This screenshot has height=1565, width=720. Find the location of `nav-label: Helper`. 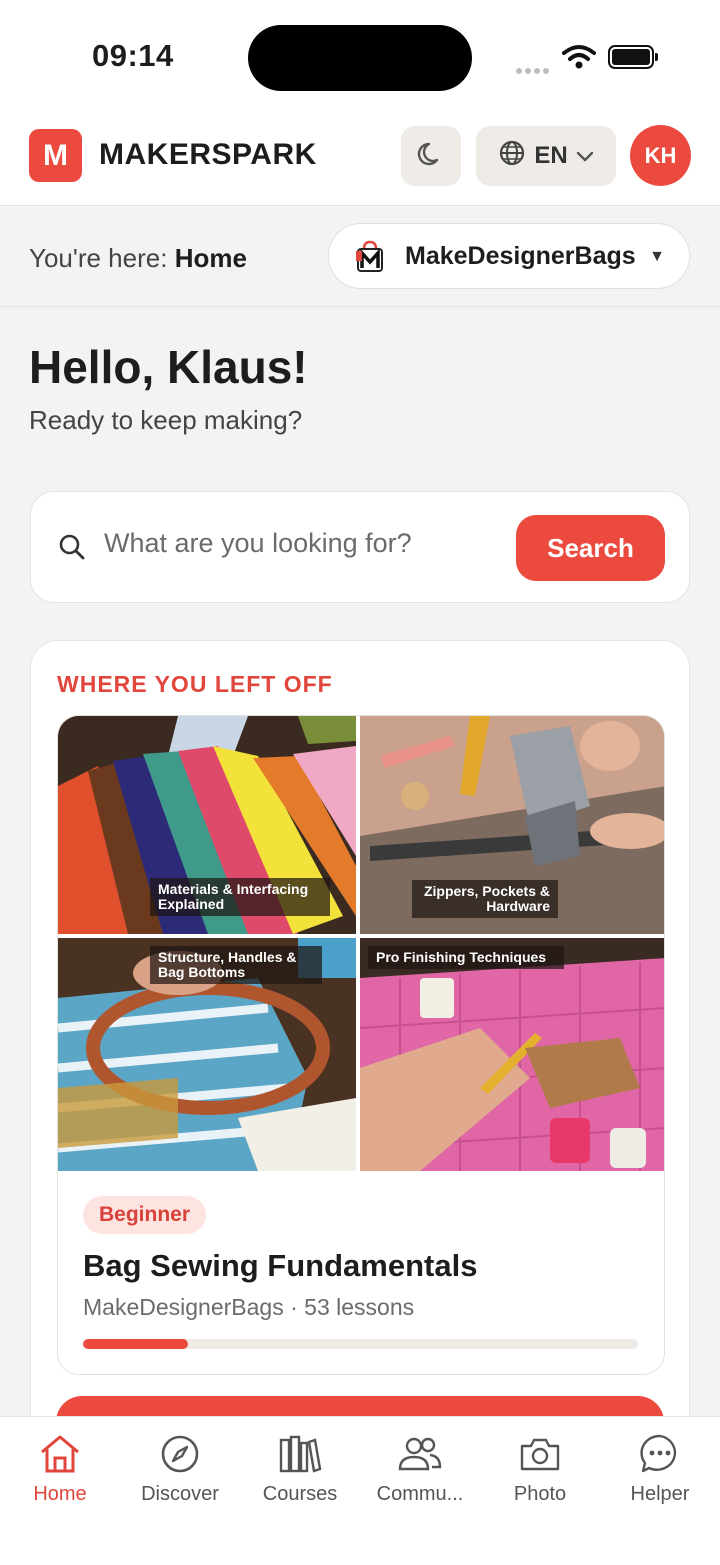

nav-label: Helper is located at coordinates (660, 1494).